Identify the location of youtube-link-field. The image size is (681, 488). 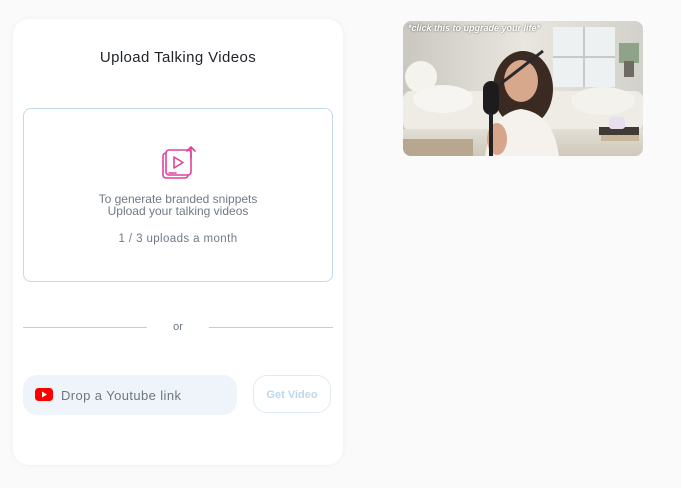
(130, 395).